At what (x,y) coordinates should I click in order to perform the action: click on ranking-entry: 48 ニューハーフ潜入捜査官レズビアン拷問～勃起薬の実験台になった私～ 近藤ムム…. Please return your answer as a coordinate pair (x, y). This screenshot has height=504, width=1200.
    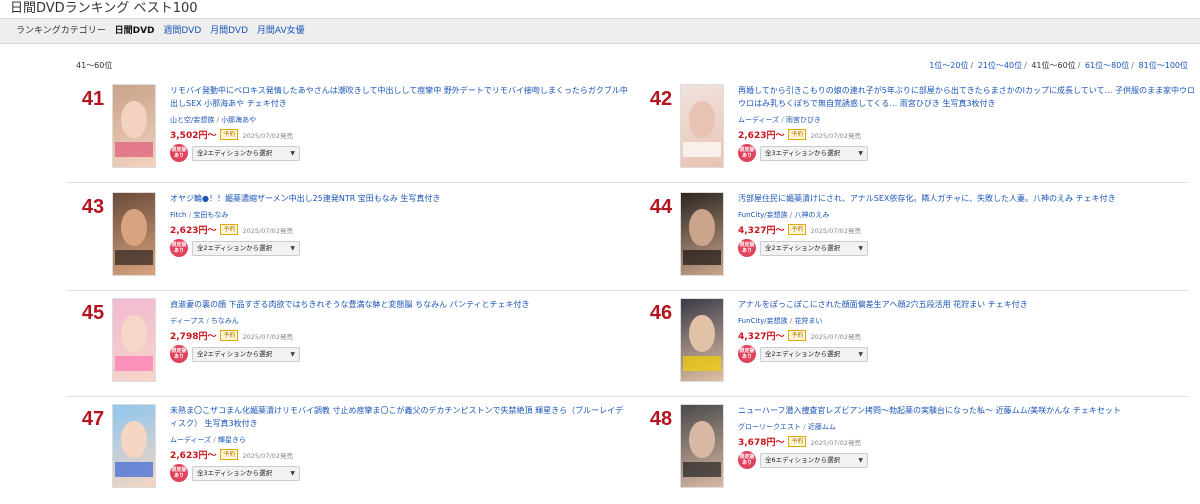
    Looking at the image, I should click on (922, 454).